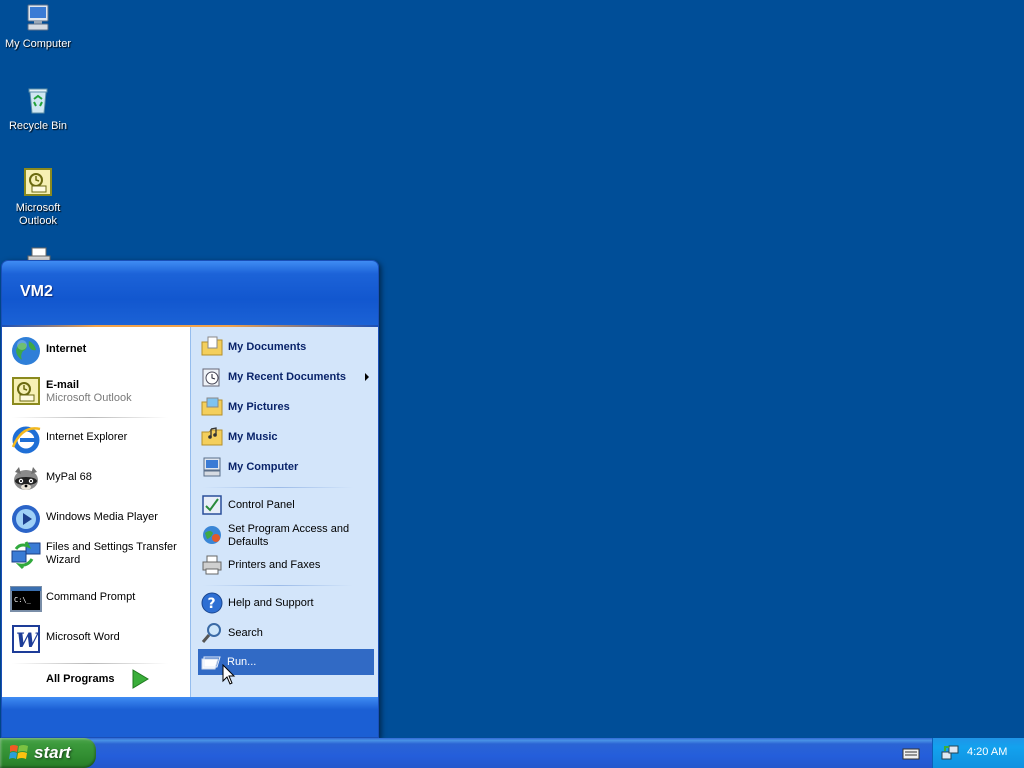 Image resolution: width=1024 pixels, height=768 pixels. I want to click on recent-label: Microsoft Word, so click(83, 637).